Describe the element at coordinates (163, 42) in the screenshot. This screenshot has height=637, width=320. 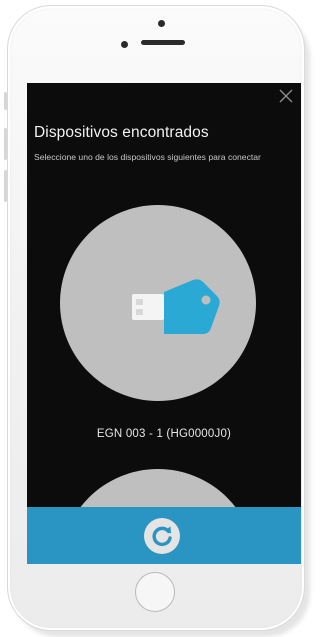
I see `earpiece-speaker` at that location.